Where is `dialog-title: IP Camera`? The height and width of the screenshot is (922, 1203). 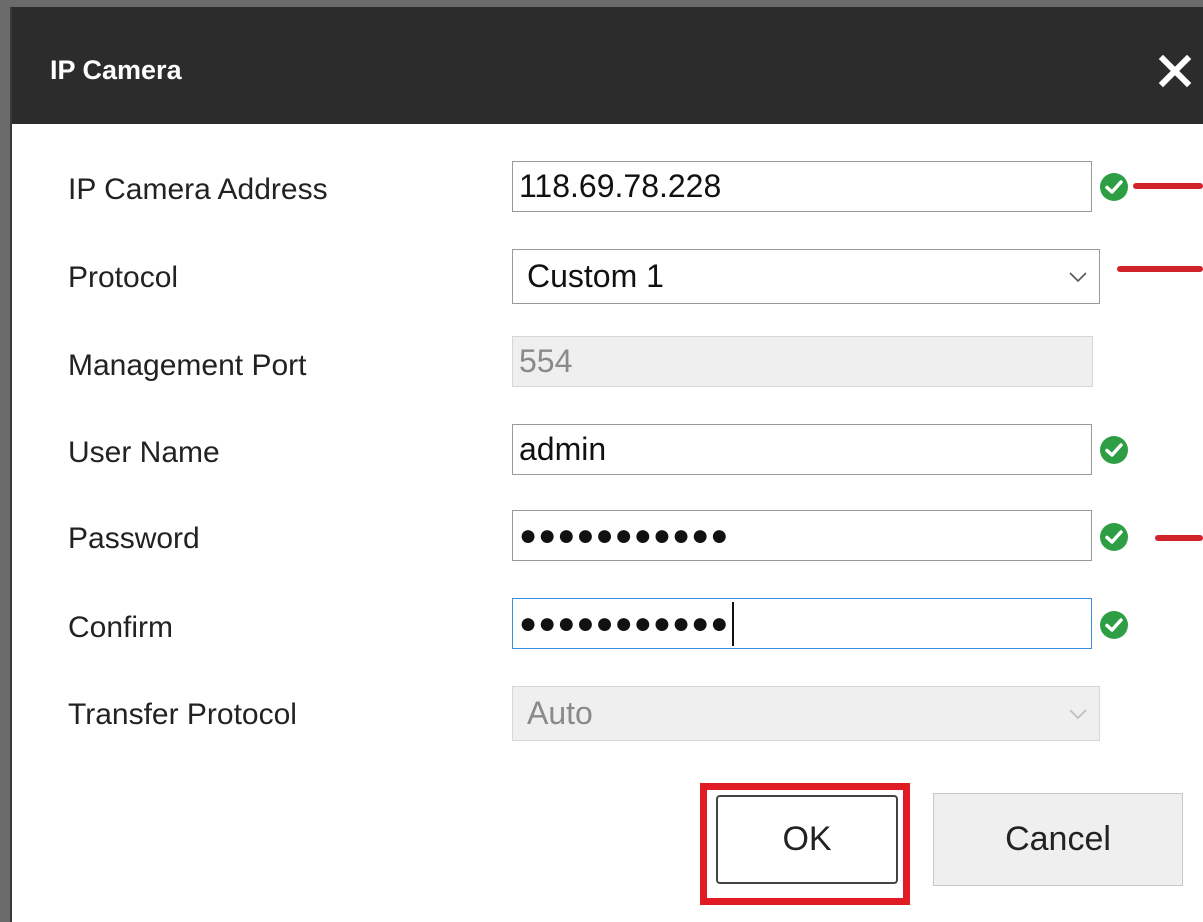 dialog-title: IP Camera is located at coordinates (116, 70).